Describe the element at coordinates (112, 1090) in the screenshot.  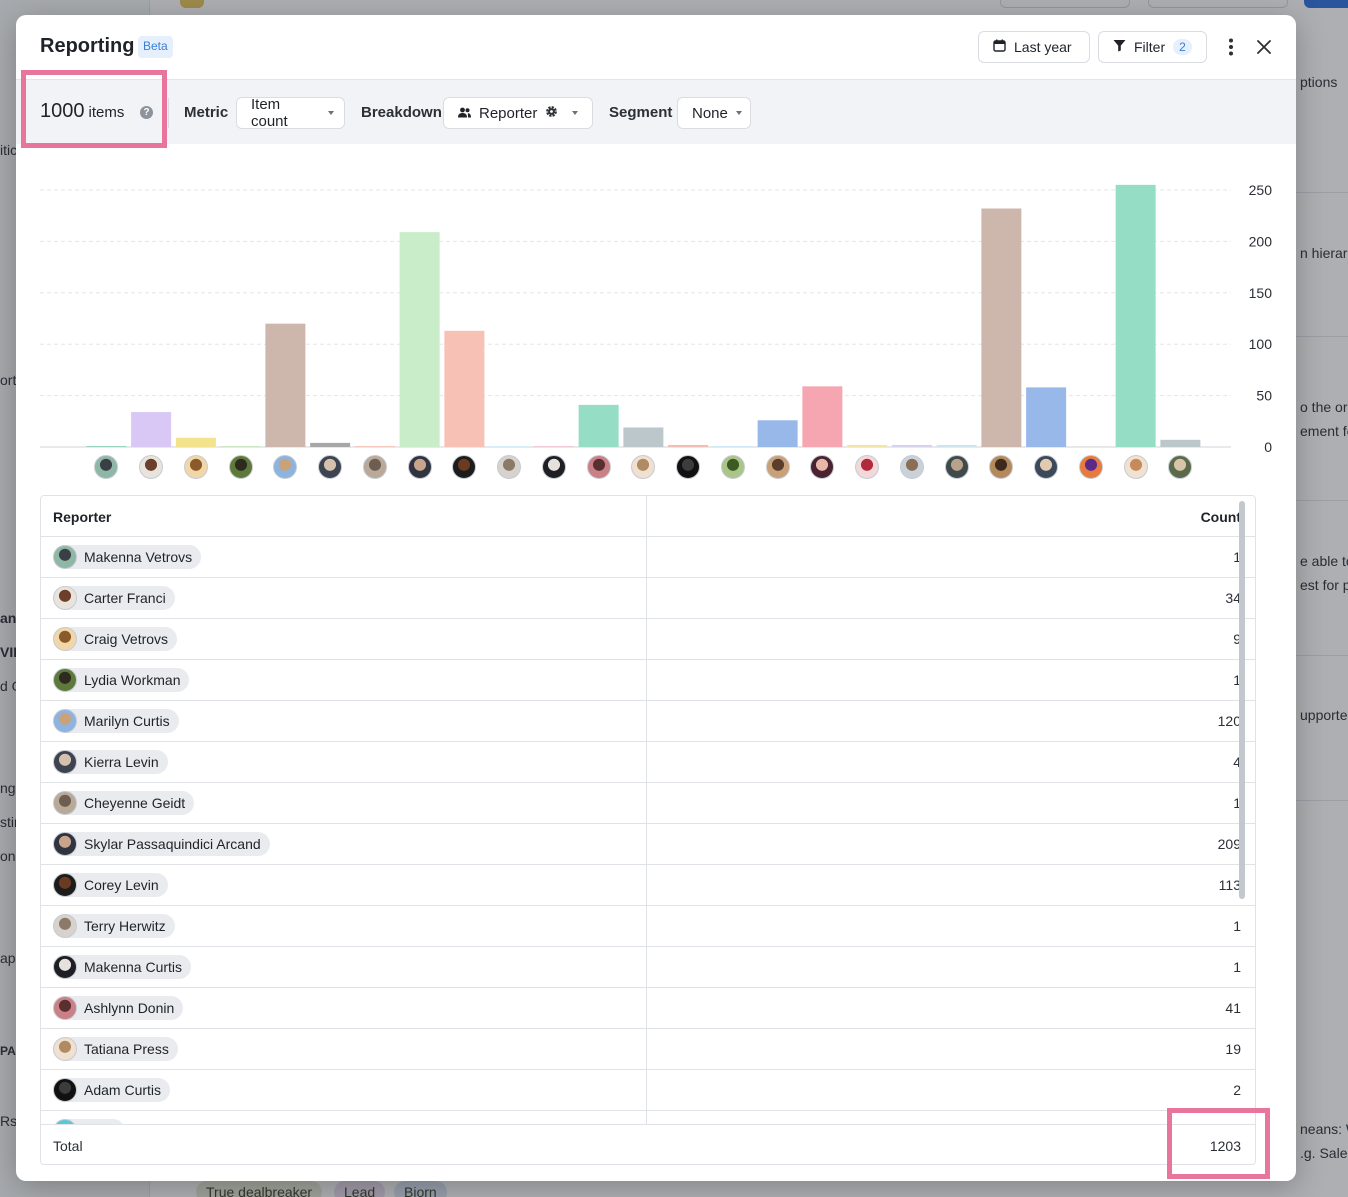
I see `reporter-chip: Adam Curtis` at that location.